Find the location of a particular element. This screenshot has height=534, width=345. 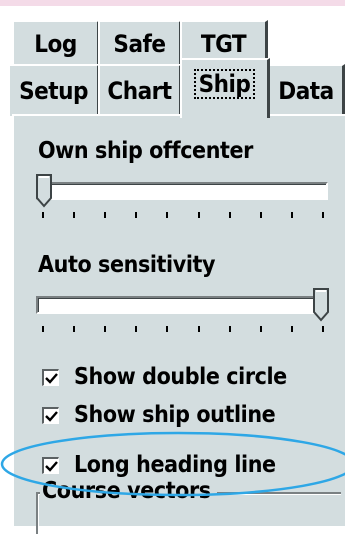

highlight-oval is located at coordinates (172, 464).